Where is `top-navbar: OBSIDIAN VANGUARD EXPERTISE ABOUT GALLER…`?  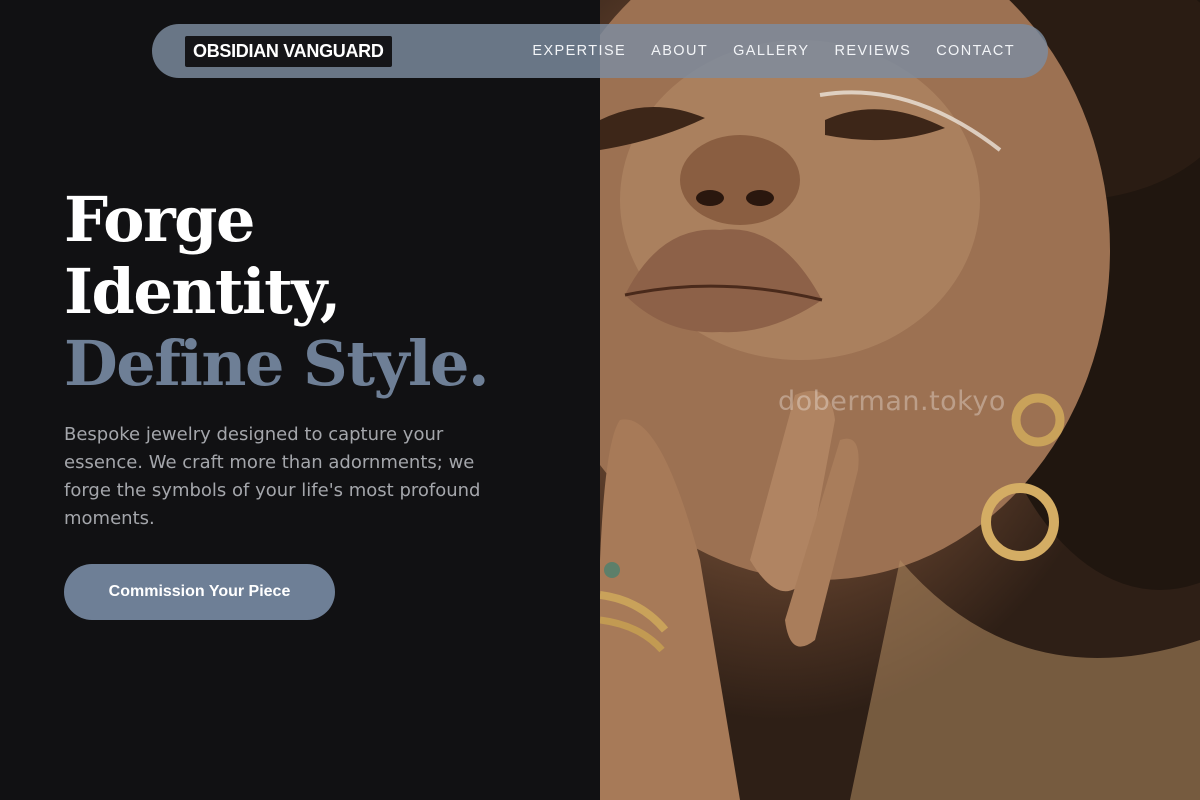 top-navbar: OBSIDIAN VANGUARD EXPERTISE ABOUT GALLER… is located at coordinates (600, 51).